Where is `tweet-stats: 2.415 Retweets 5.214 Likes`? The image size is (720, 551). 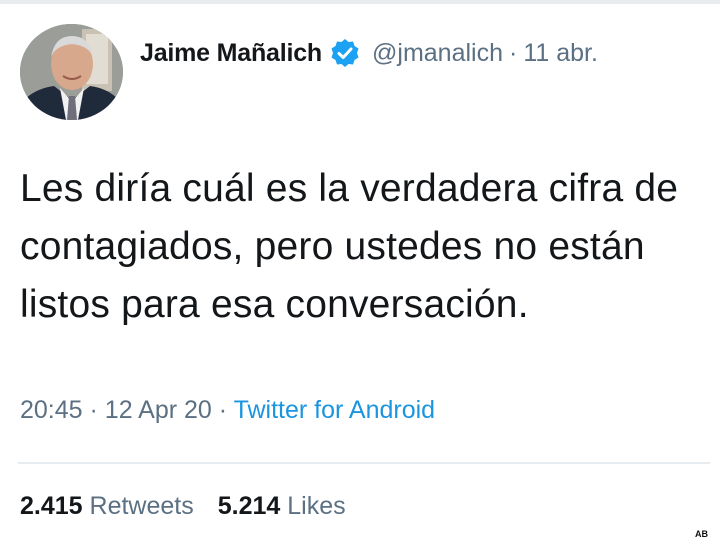
tweet-stats: 2.415 Retweets 5.214 Likes is located at coordinates (183, 506).